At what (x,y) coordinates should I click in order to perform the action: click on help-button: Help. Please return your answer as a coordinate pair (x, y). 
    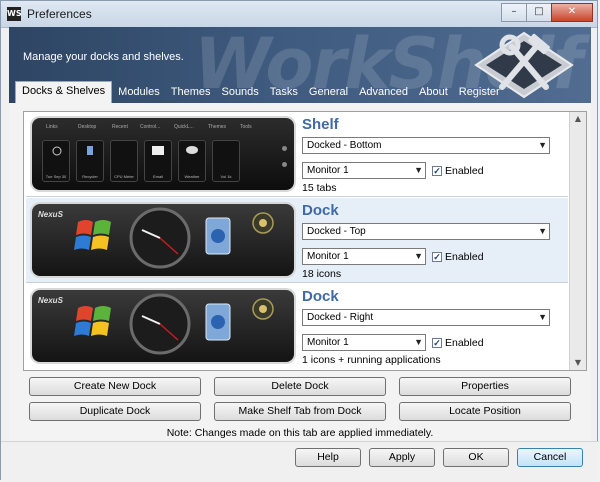
    Looking at the image, I should click on (328, 457).